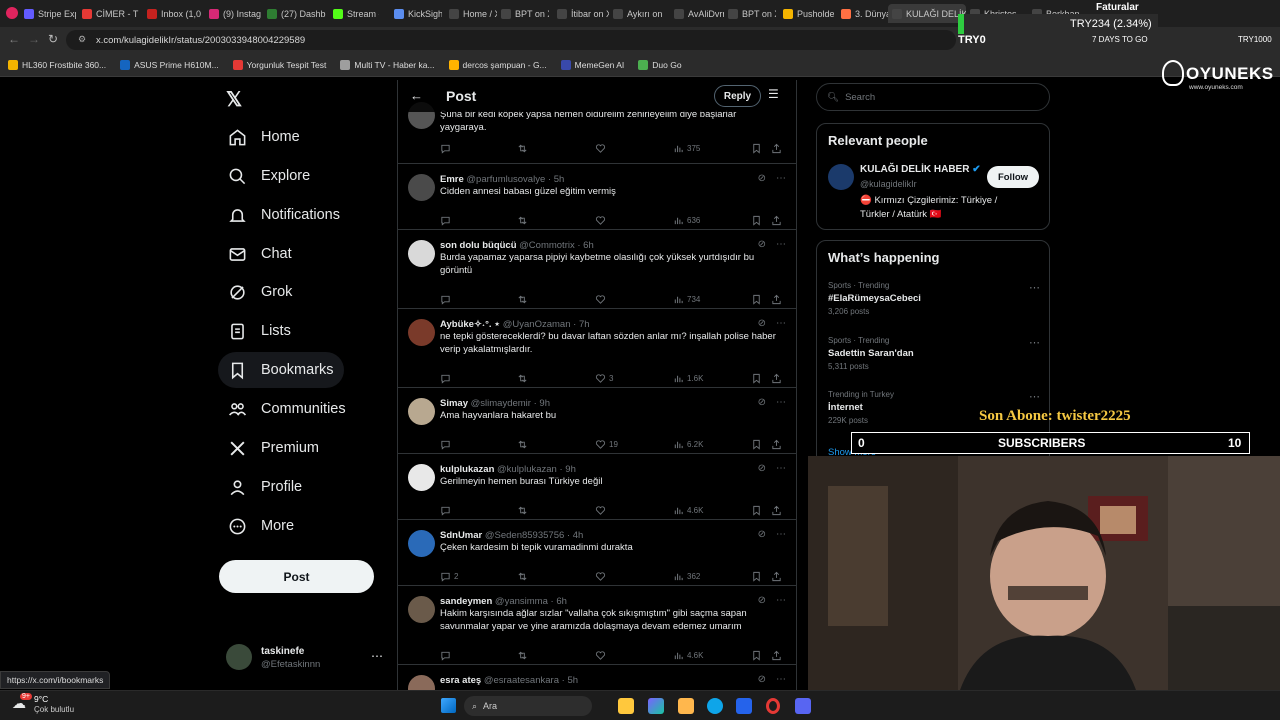  Describe the element at coordinates (48, 13) in the screenshot. I see `browser-tab: Stripe Exp` at that location.